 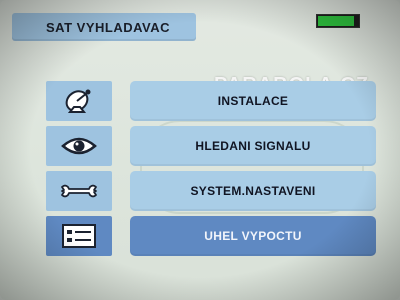 I want to click on menu-item-uhel-vypoctu: UHEL VYPOCTU, so click(x=253, y=236).